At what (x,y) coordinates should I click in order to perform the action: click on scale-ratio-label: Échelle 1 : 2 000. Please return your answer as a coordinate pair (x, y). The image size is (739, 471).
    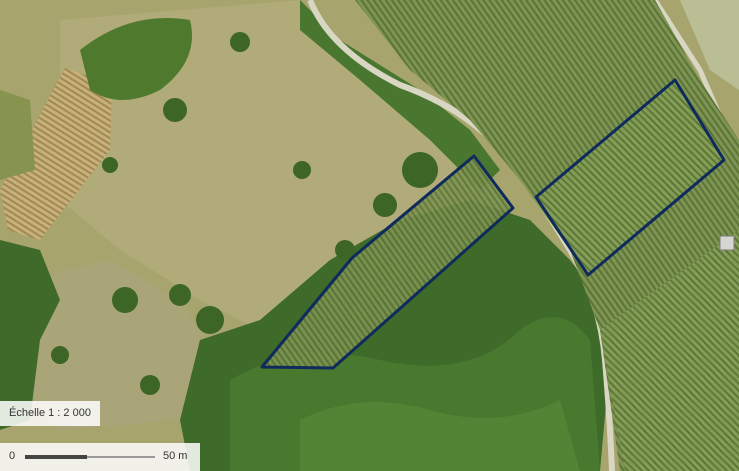
    Looking at the image, I should click on (50, 413).